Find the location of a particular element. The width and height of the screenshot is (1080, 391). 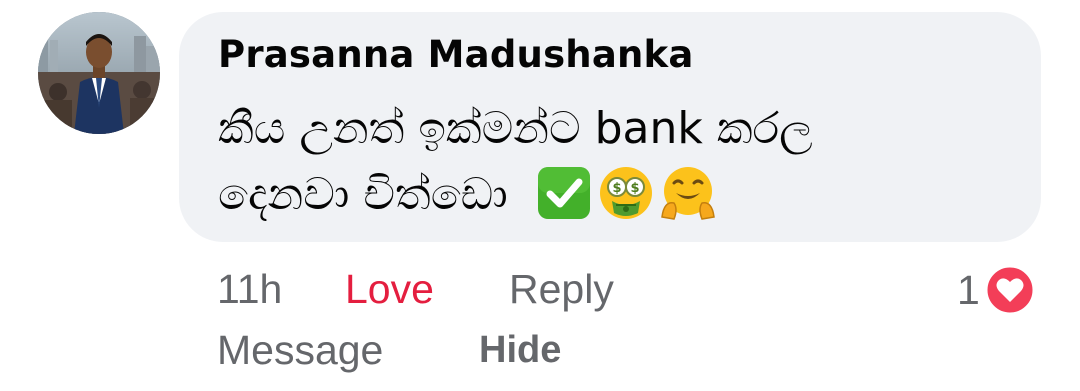

money-mouth-face-emoji-icon: $ $ is located at coordinates (626, 193).